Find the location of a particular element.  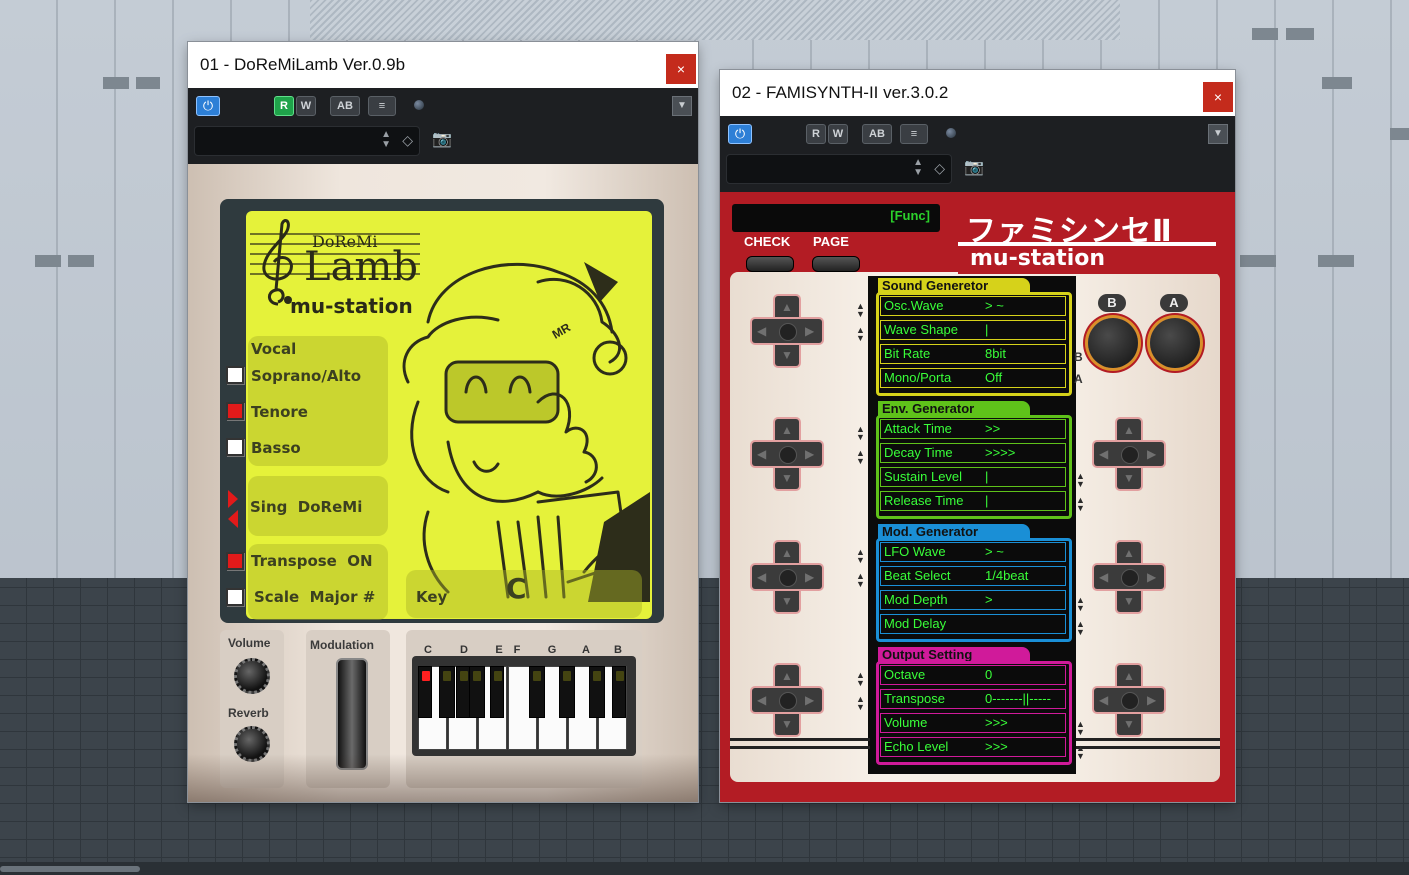

famisynth-titlebar: 02 - FAMISYNTH-II ver.3.0.2 × is located at coordinates (977, 93).